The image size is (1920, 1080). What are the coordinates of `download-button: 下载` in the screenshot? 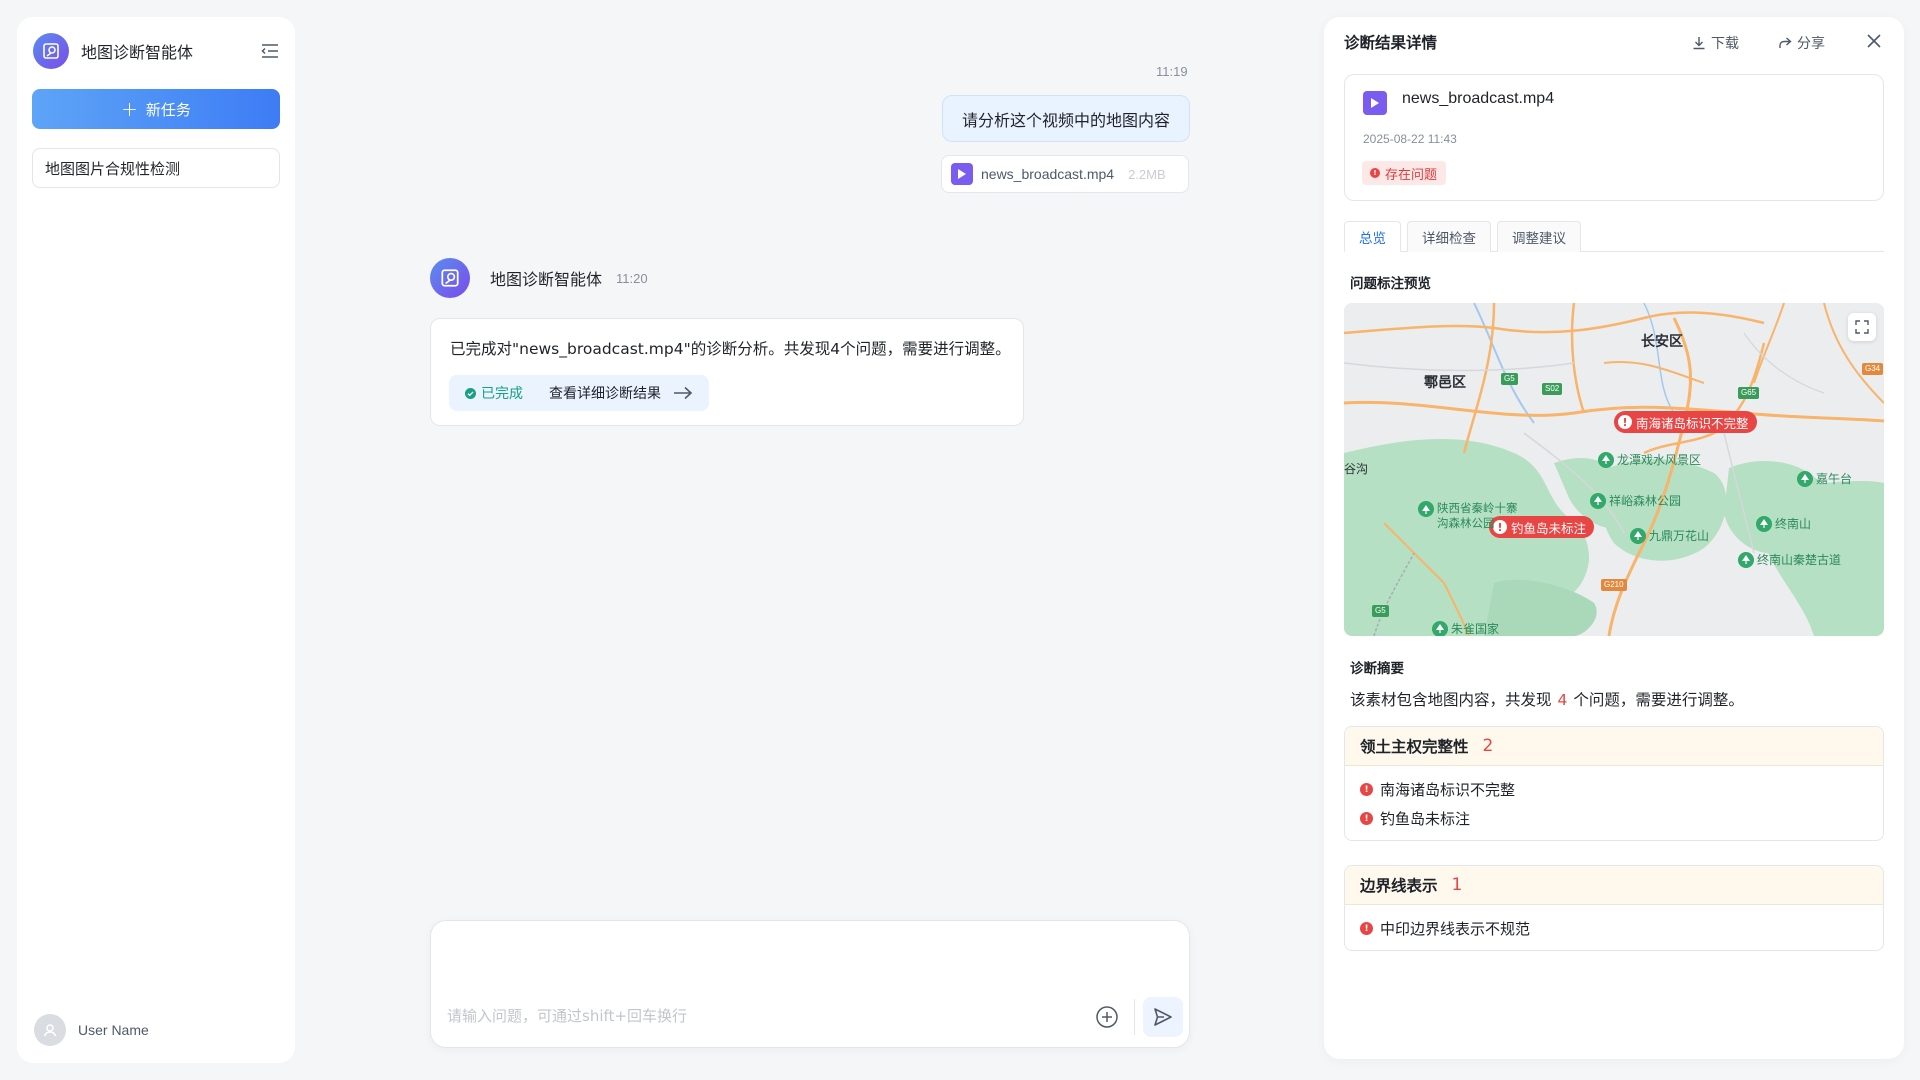 It's located at (1715, 43).